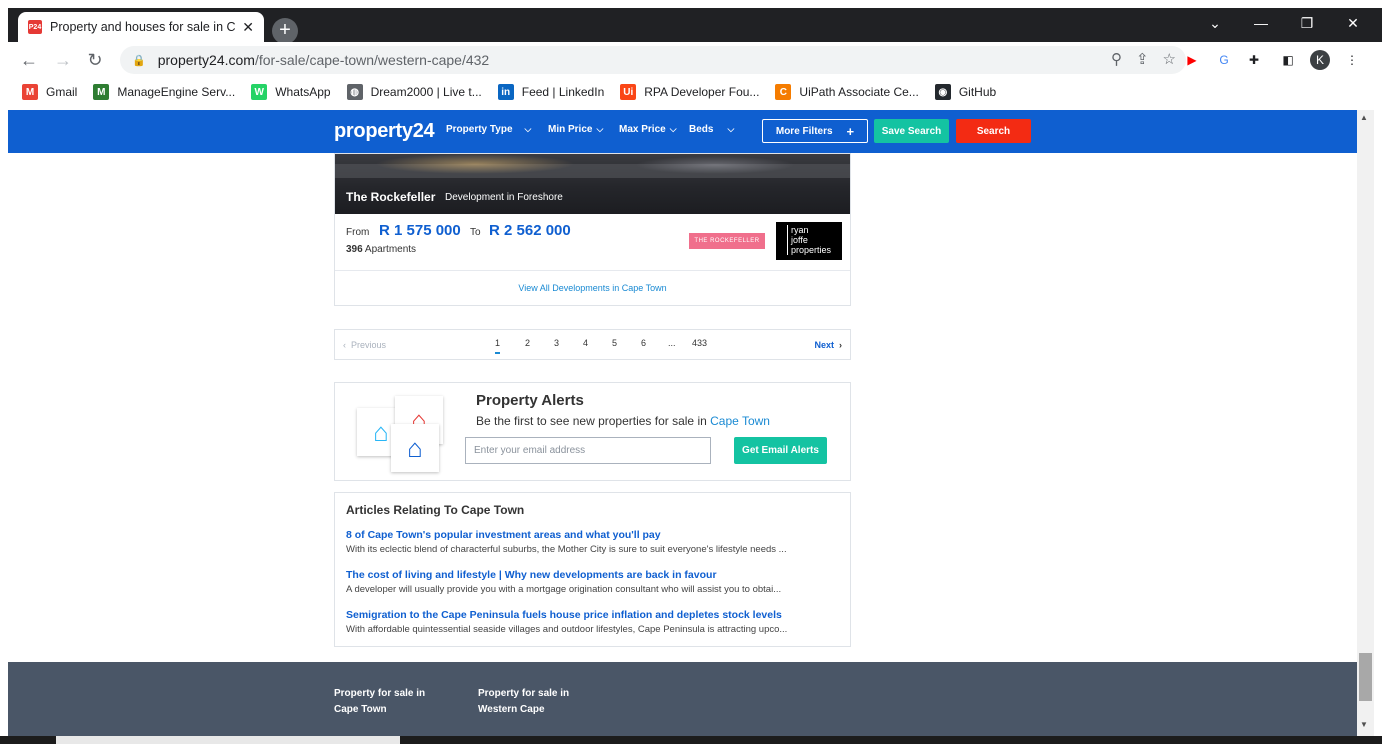 The image size is (1382, 744). What do you see at coordinates (809, 241) in the screenshot?
I see `ryan-joffe-agency-logo: ryan joffe properties` at bounding box center [809, 241].